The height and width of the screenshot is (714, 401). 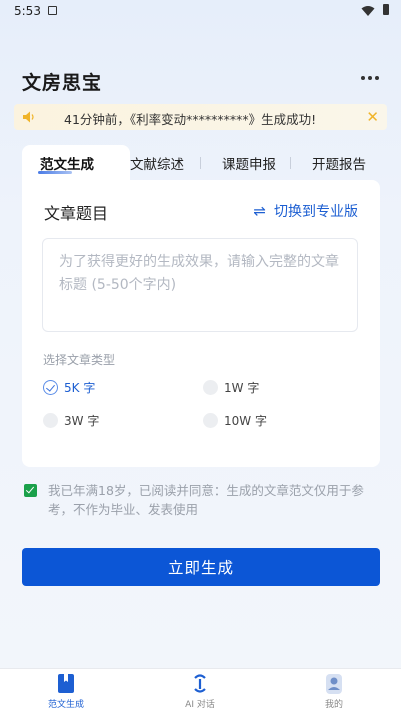 What do you see at coordinates (66, 683) in the screenshot?
I see `book-icon` at bounding box center [66, 683].